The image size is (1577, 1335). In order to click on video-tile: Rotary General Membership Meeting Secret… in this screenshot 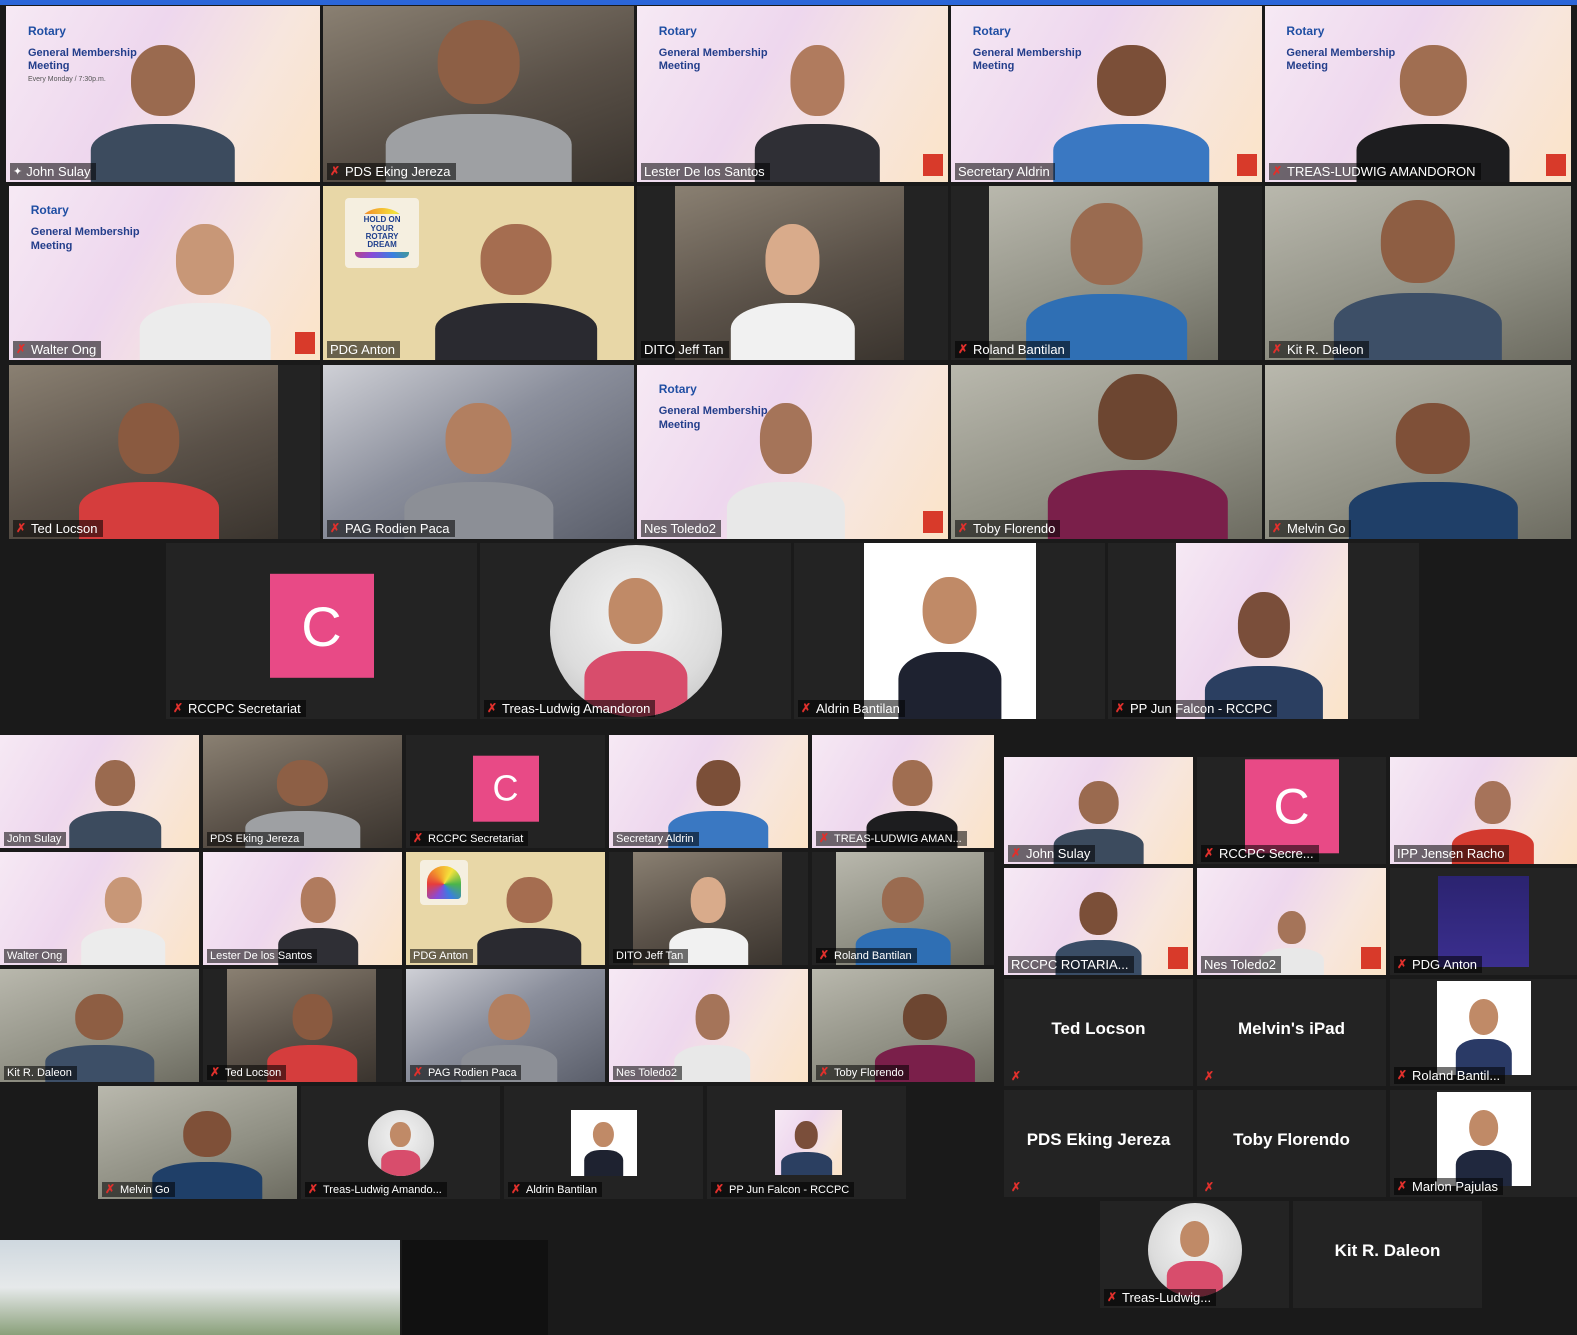, I will do `click(1106, 94)`.